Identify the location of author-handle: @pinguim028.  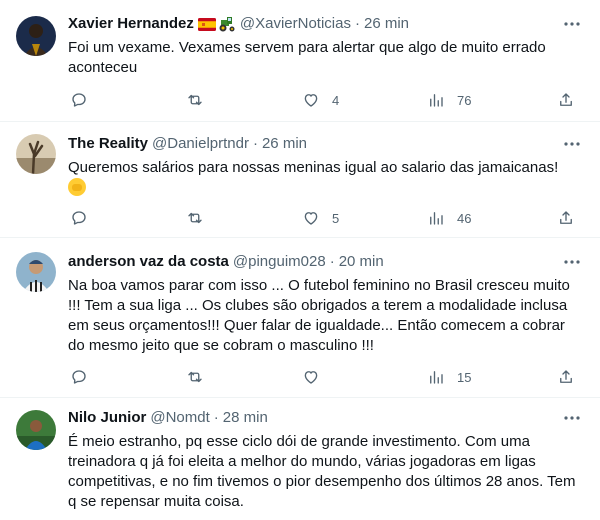
(279, 262).